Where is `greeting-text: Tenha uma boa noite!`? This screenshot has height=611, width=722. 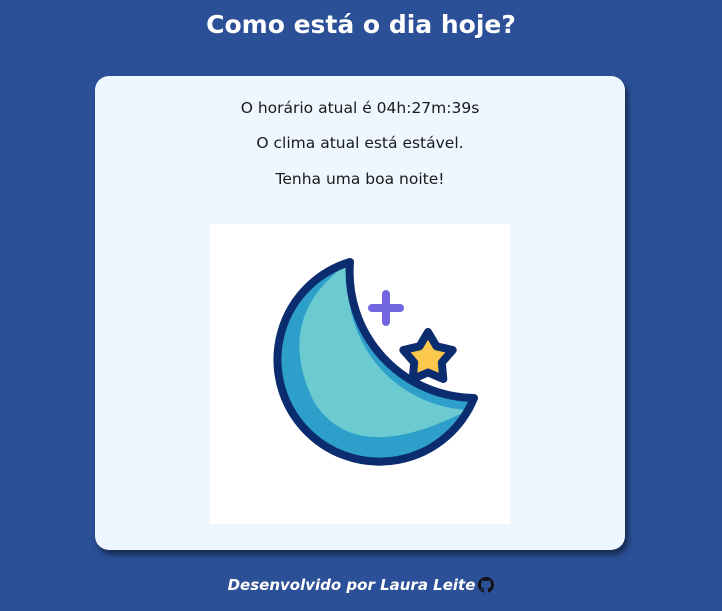 greeting-text: Tenha uma boa noite! is located at coordinates (360, 179).